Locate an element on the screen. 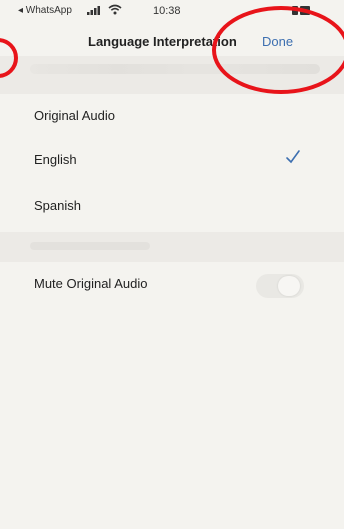 The image size is (344, 529). annotation-circle is located at coordinates (278, 50).